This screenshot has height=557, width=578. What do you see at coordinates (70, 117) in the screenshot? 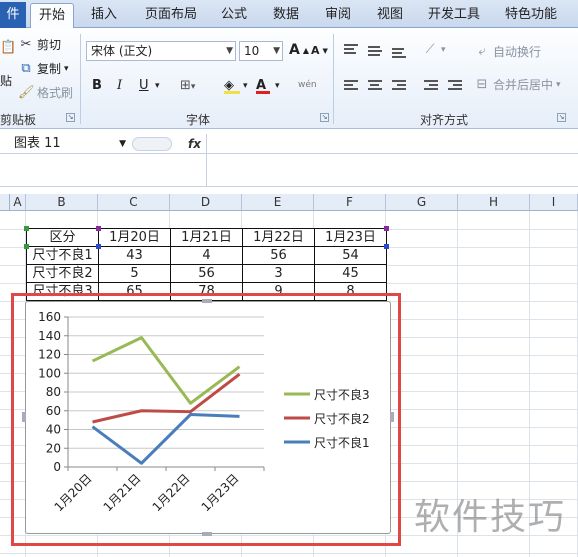
I see `clipboard-launcher-icon: ↘` at bounding box center [70, 117].